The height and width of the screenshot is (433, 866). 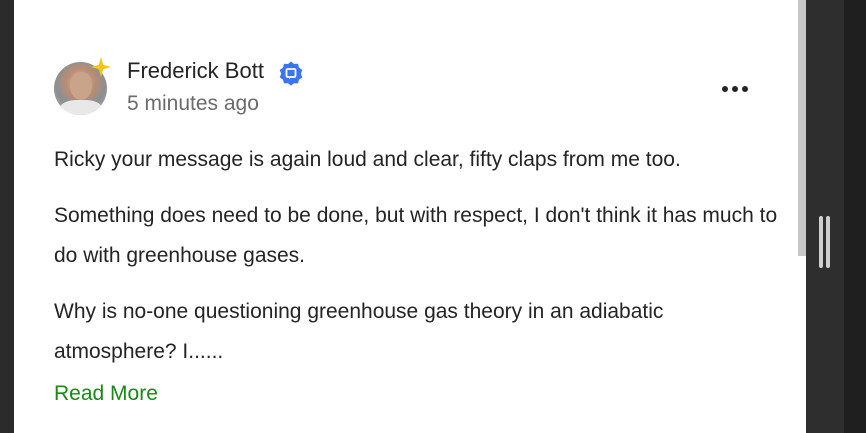 What do you see at coordinates (802, 128) in the screenshot?
I see `comment-scrollbar-thumb` at bounding box center [802, 128].